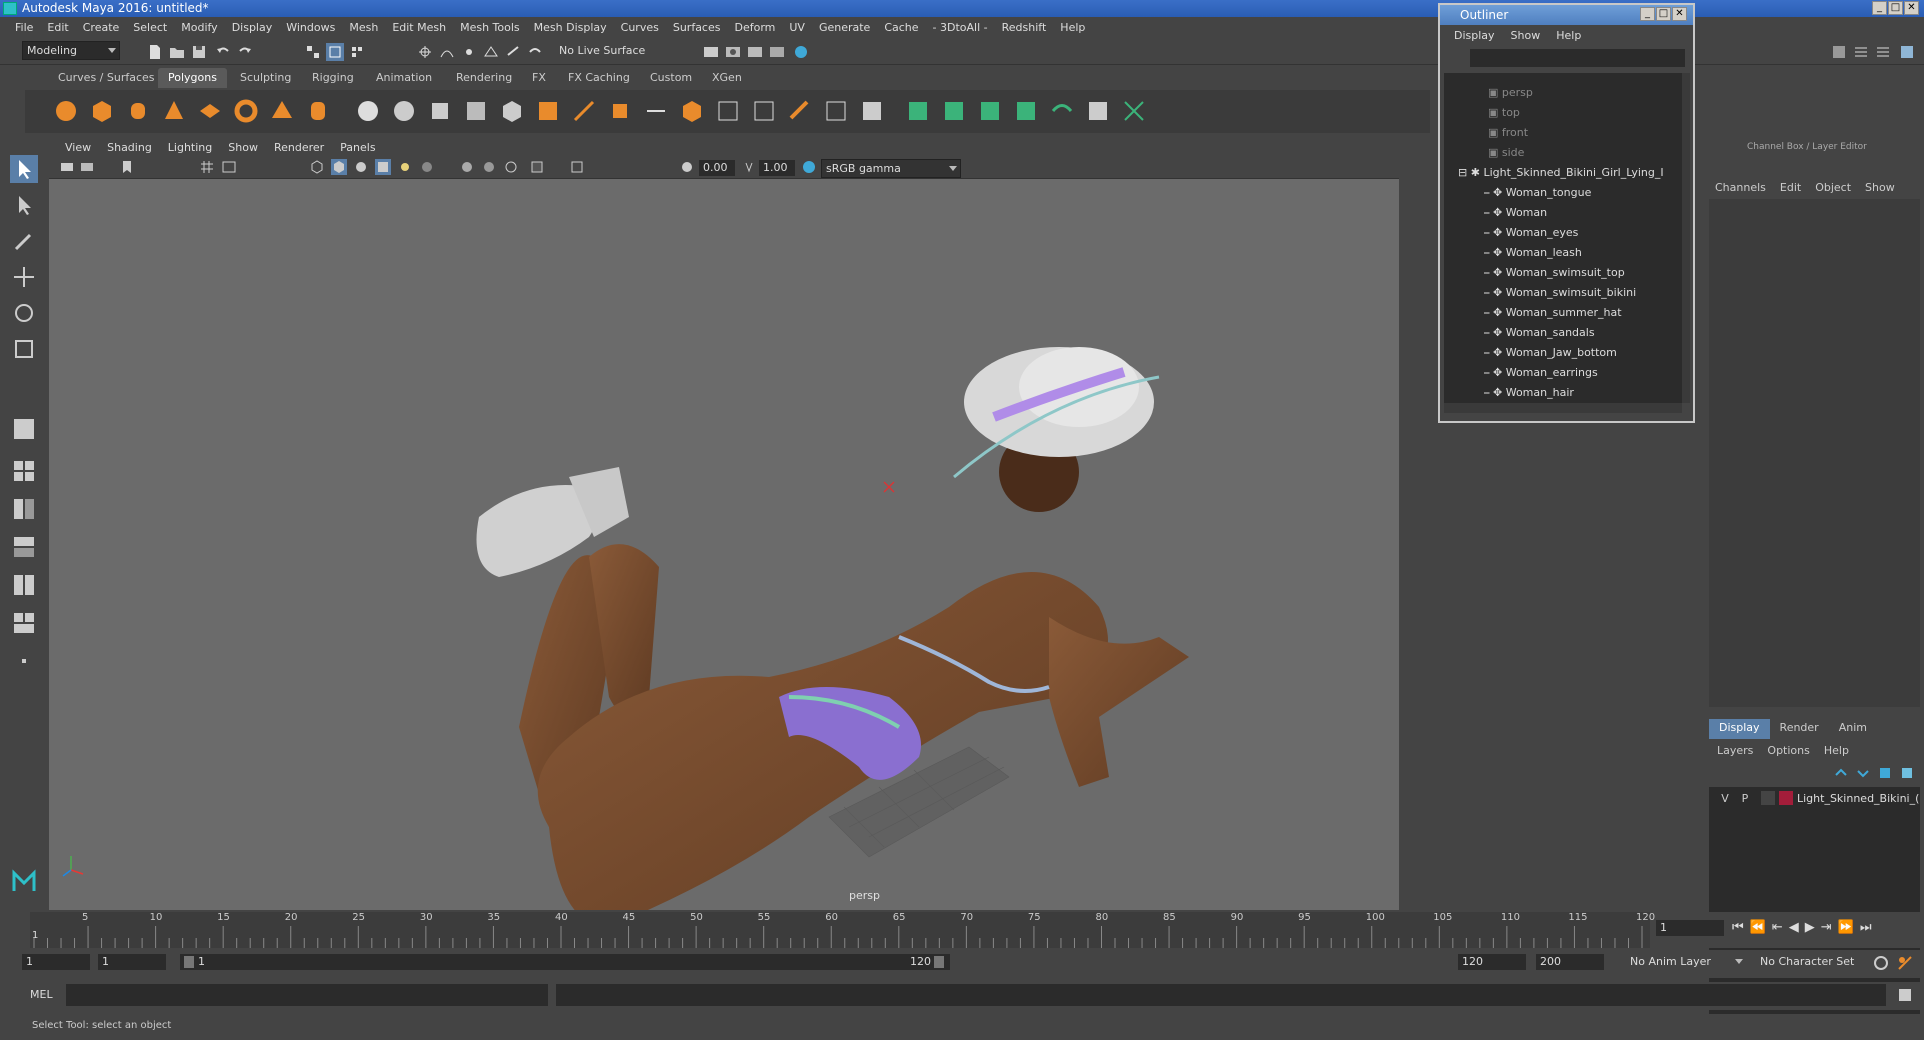 This screenshot has width=1924, height=1040. What do you see at coordinates (56, 962) in the screenshot?
I see `animation-start-field: 1` at bounding box center [56, 962].